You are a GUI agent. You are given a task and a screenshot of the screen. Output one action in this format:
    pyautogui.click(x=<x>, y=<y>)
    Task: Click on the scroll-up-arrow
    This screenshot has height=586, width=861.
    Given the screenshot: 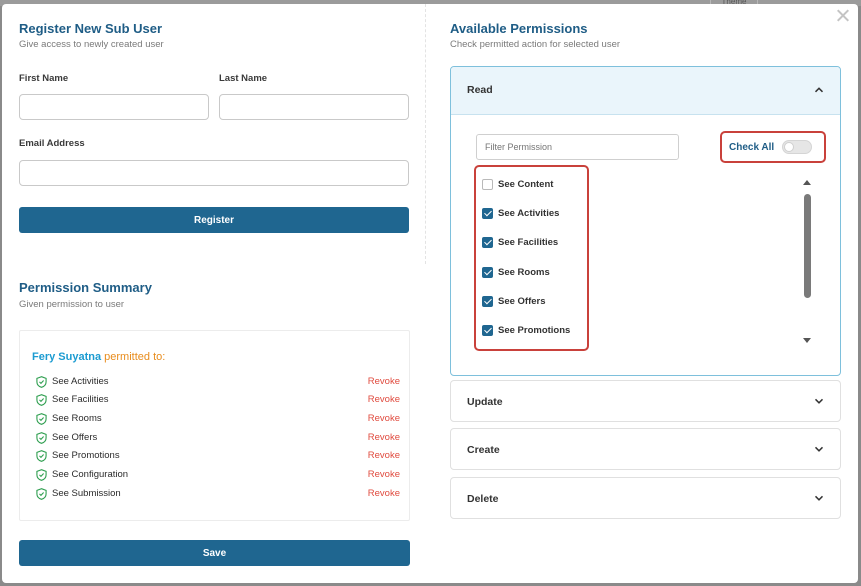 What is the action you would take?
    pyautogui.click(x=807, y=182)
    